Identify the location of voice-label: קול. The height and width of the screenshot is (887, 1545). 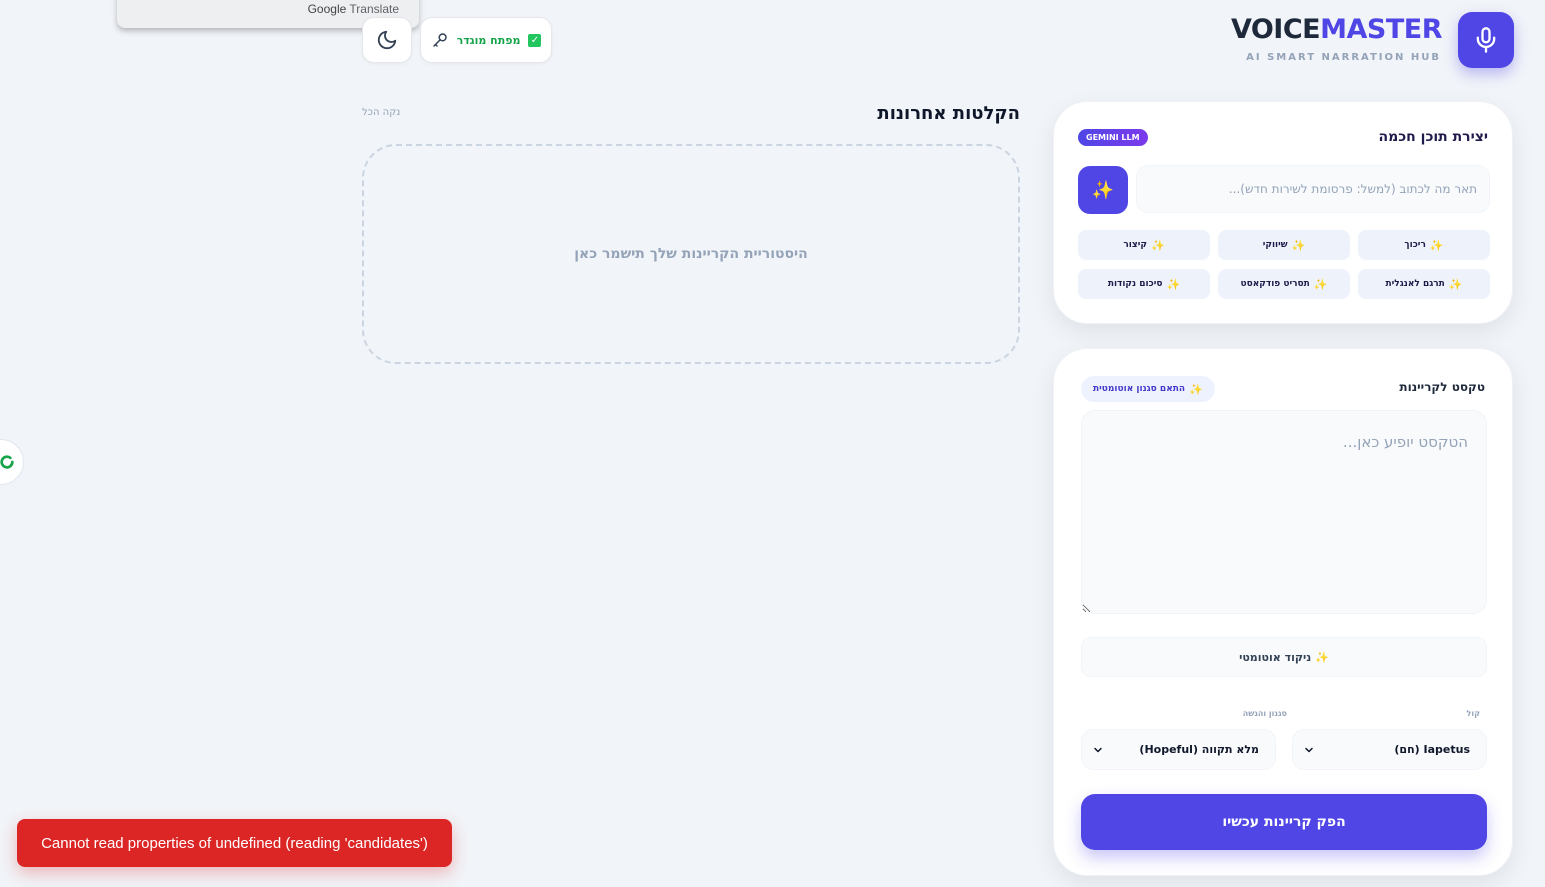
(1473, 713).